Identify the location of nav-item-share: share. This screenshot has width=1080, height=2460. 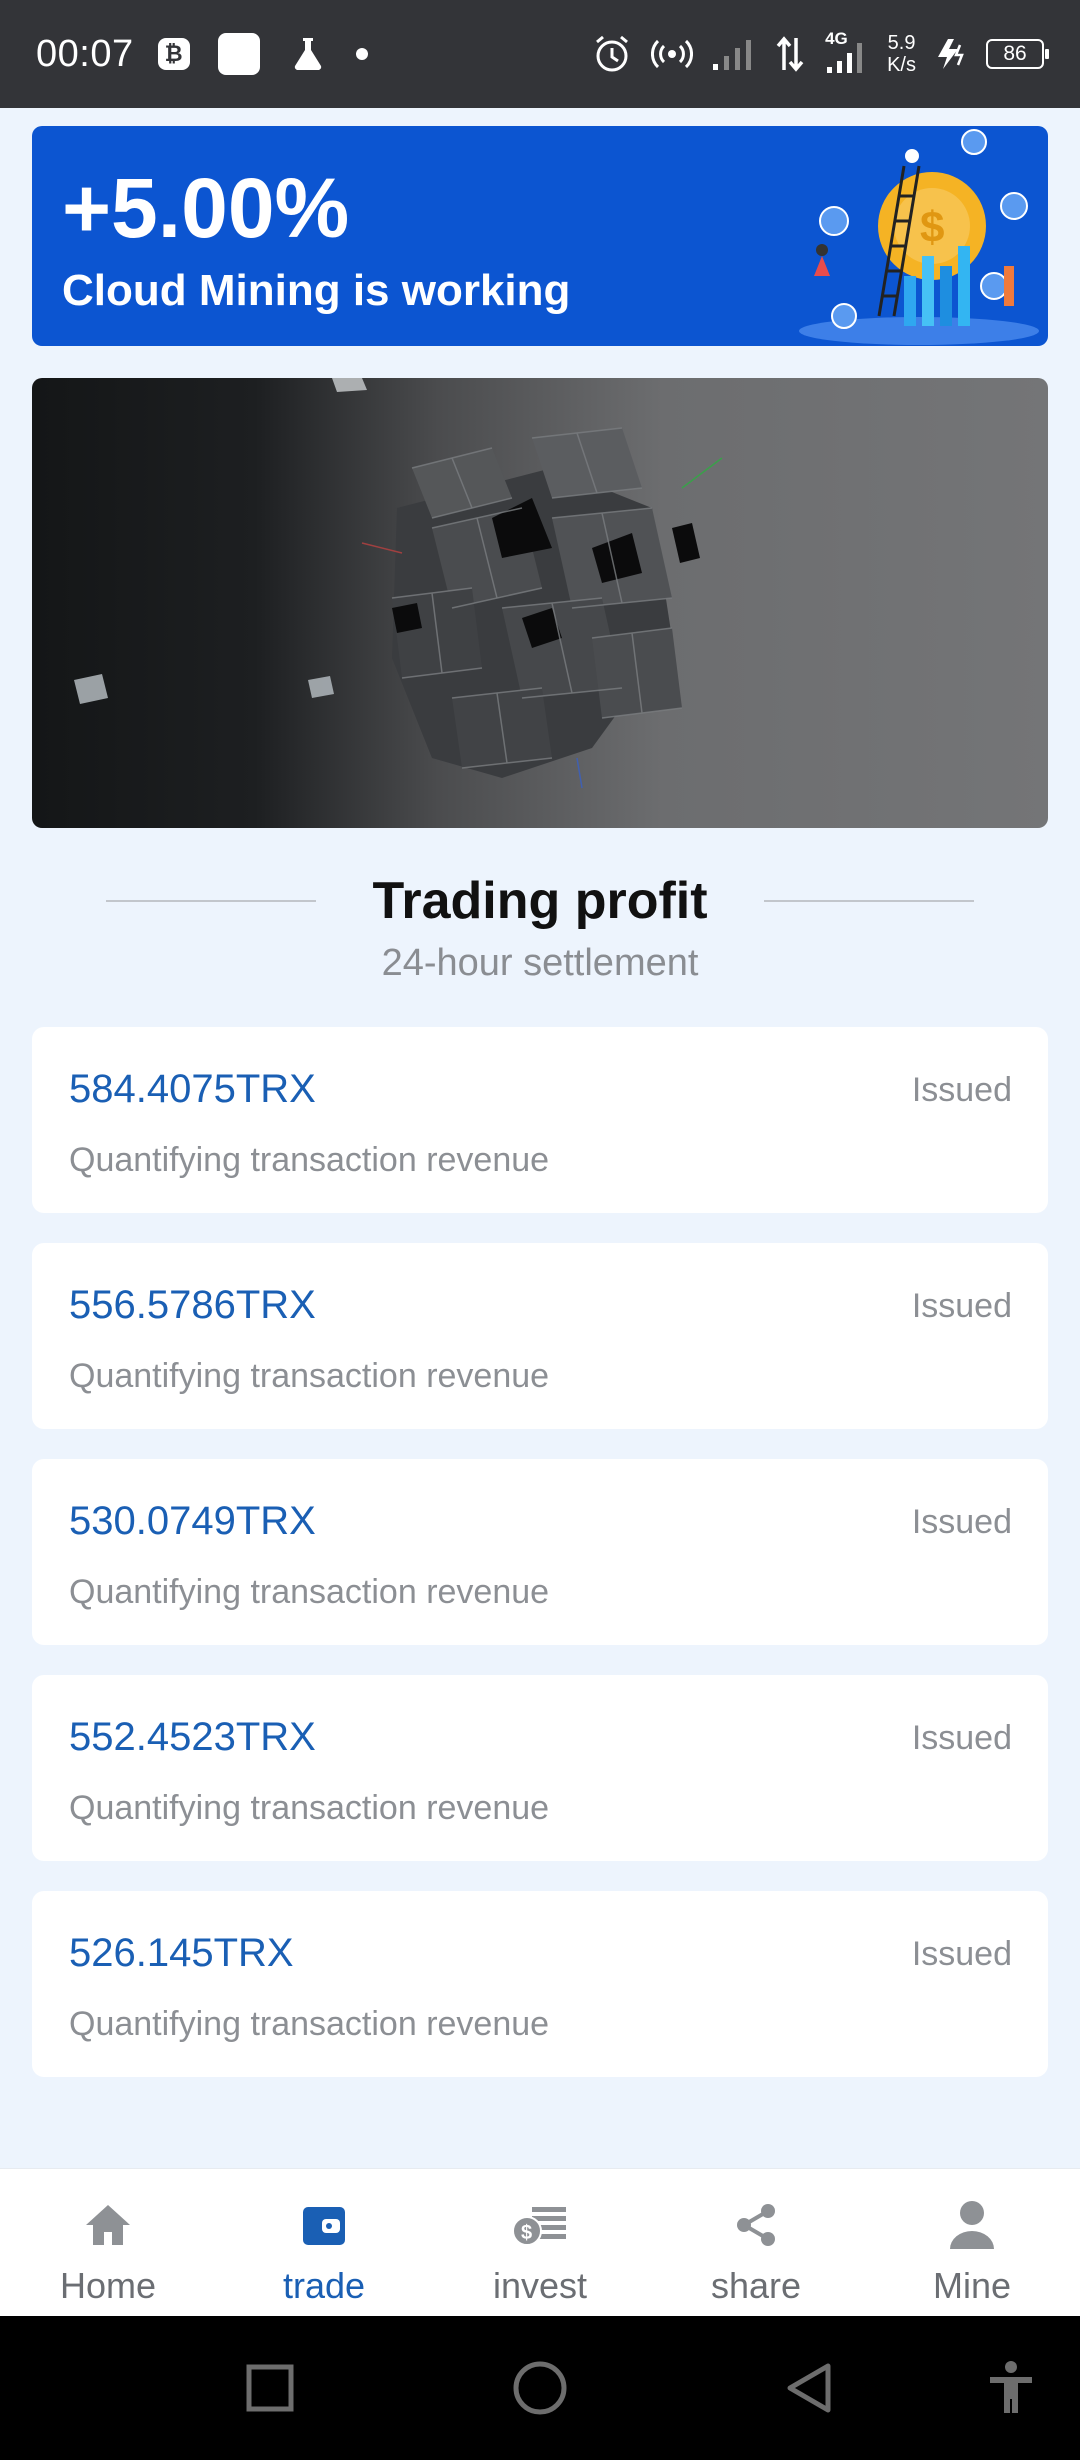
(756, 2242).